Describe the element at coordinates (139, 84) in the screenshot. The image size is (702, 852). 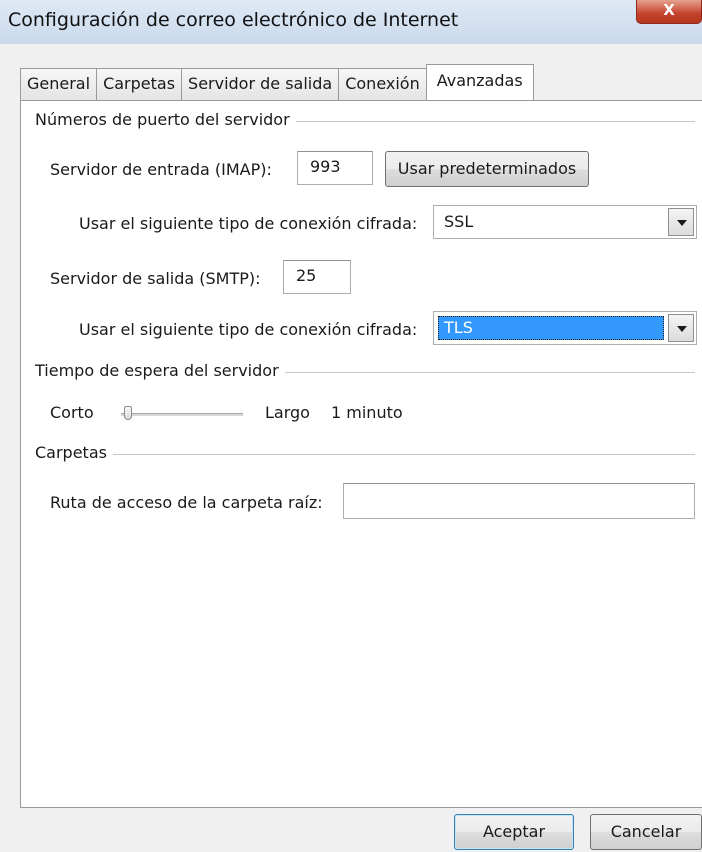
I see `tab-carpetas: Carpetas` at that location.